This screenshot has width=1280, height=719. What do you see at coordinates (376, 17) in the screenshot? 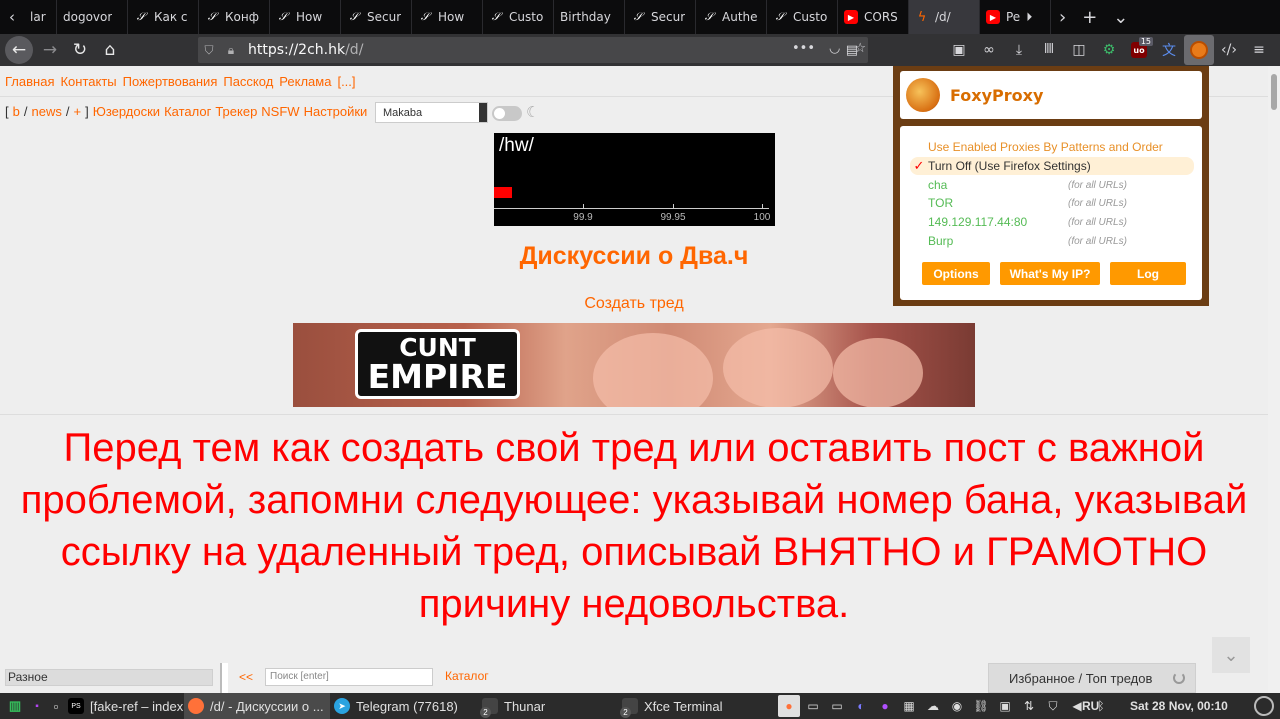
I see `tab-5: 𝒮 Secur` at bounding box center [376, 17].